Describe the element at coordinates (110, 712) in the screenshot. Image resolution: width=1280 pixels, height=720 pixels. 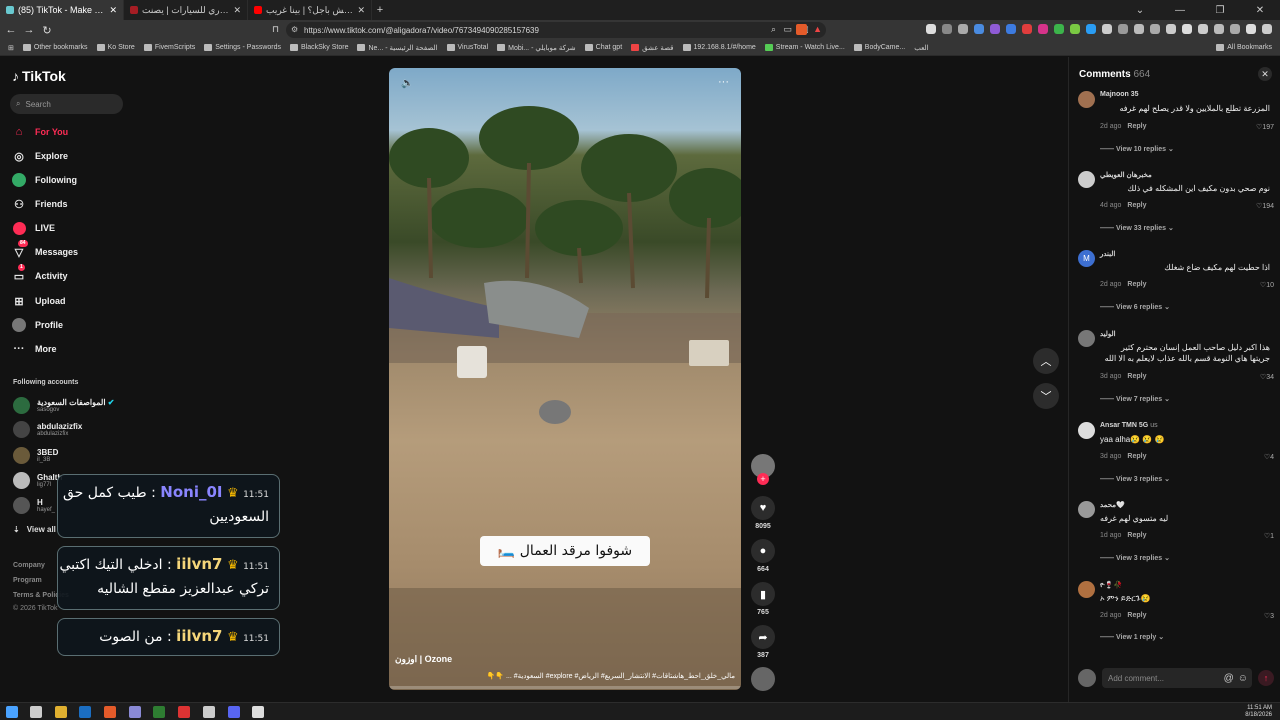
I see `brave-browser-icon` at that location.